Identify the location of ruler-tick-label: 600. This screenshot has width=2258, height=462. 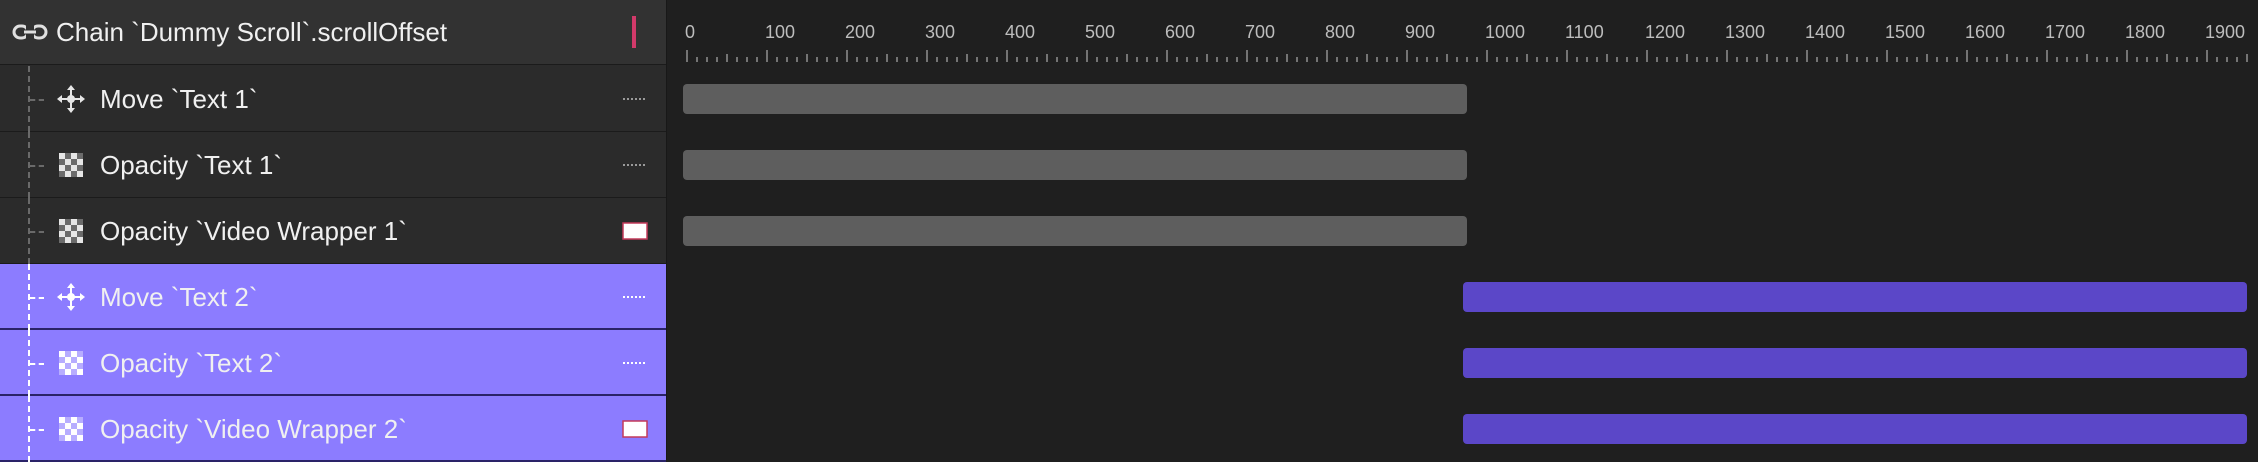
(1180, 32).